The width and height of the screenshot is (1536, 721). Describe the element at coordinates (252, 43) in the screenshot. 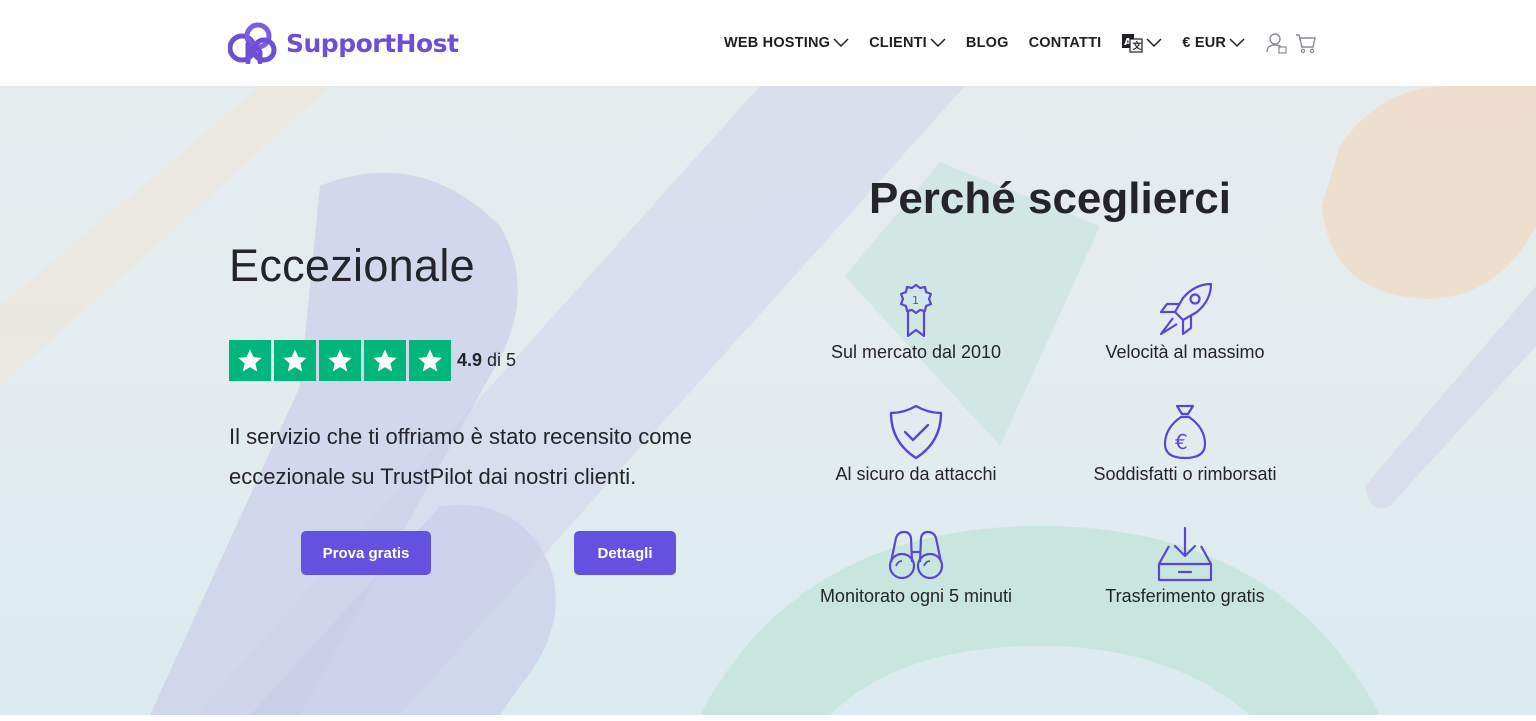

I see `logo-icon` at that location.